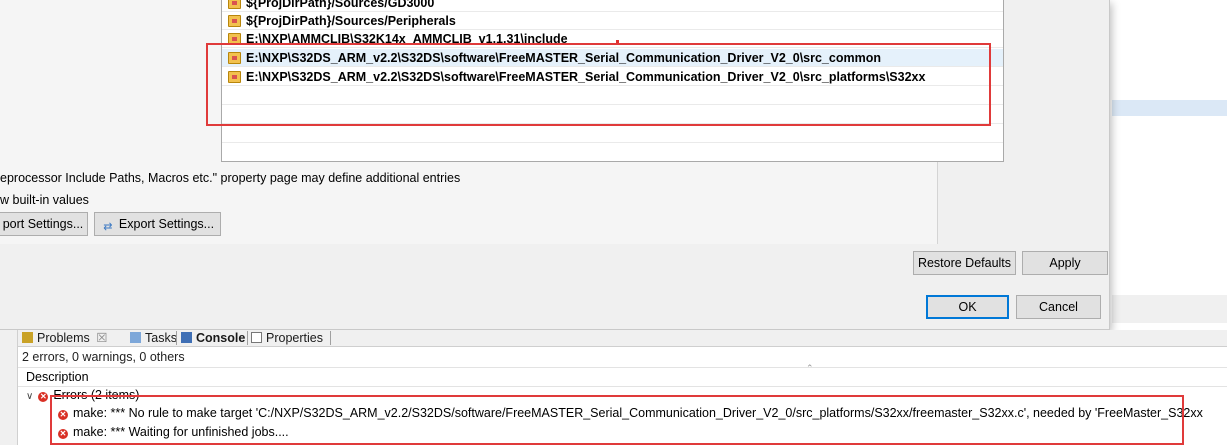 This screenshot has height=445, width=1227. What do you see at coordinates (9, 387) in the screenshot?
I see `panel-gutter` at bounding box center [9, 387].